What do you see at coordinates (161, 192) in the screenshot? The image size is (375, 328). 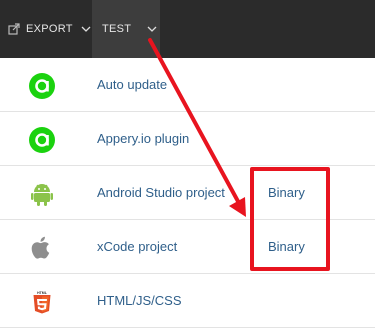 I see `item-label: Android Studio project` at bounding box center [161, 192].